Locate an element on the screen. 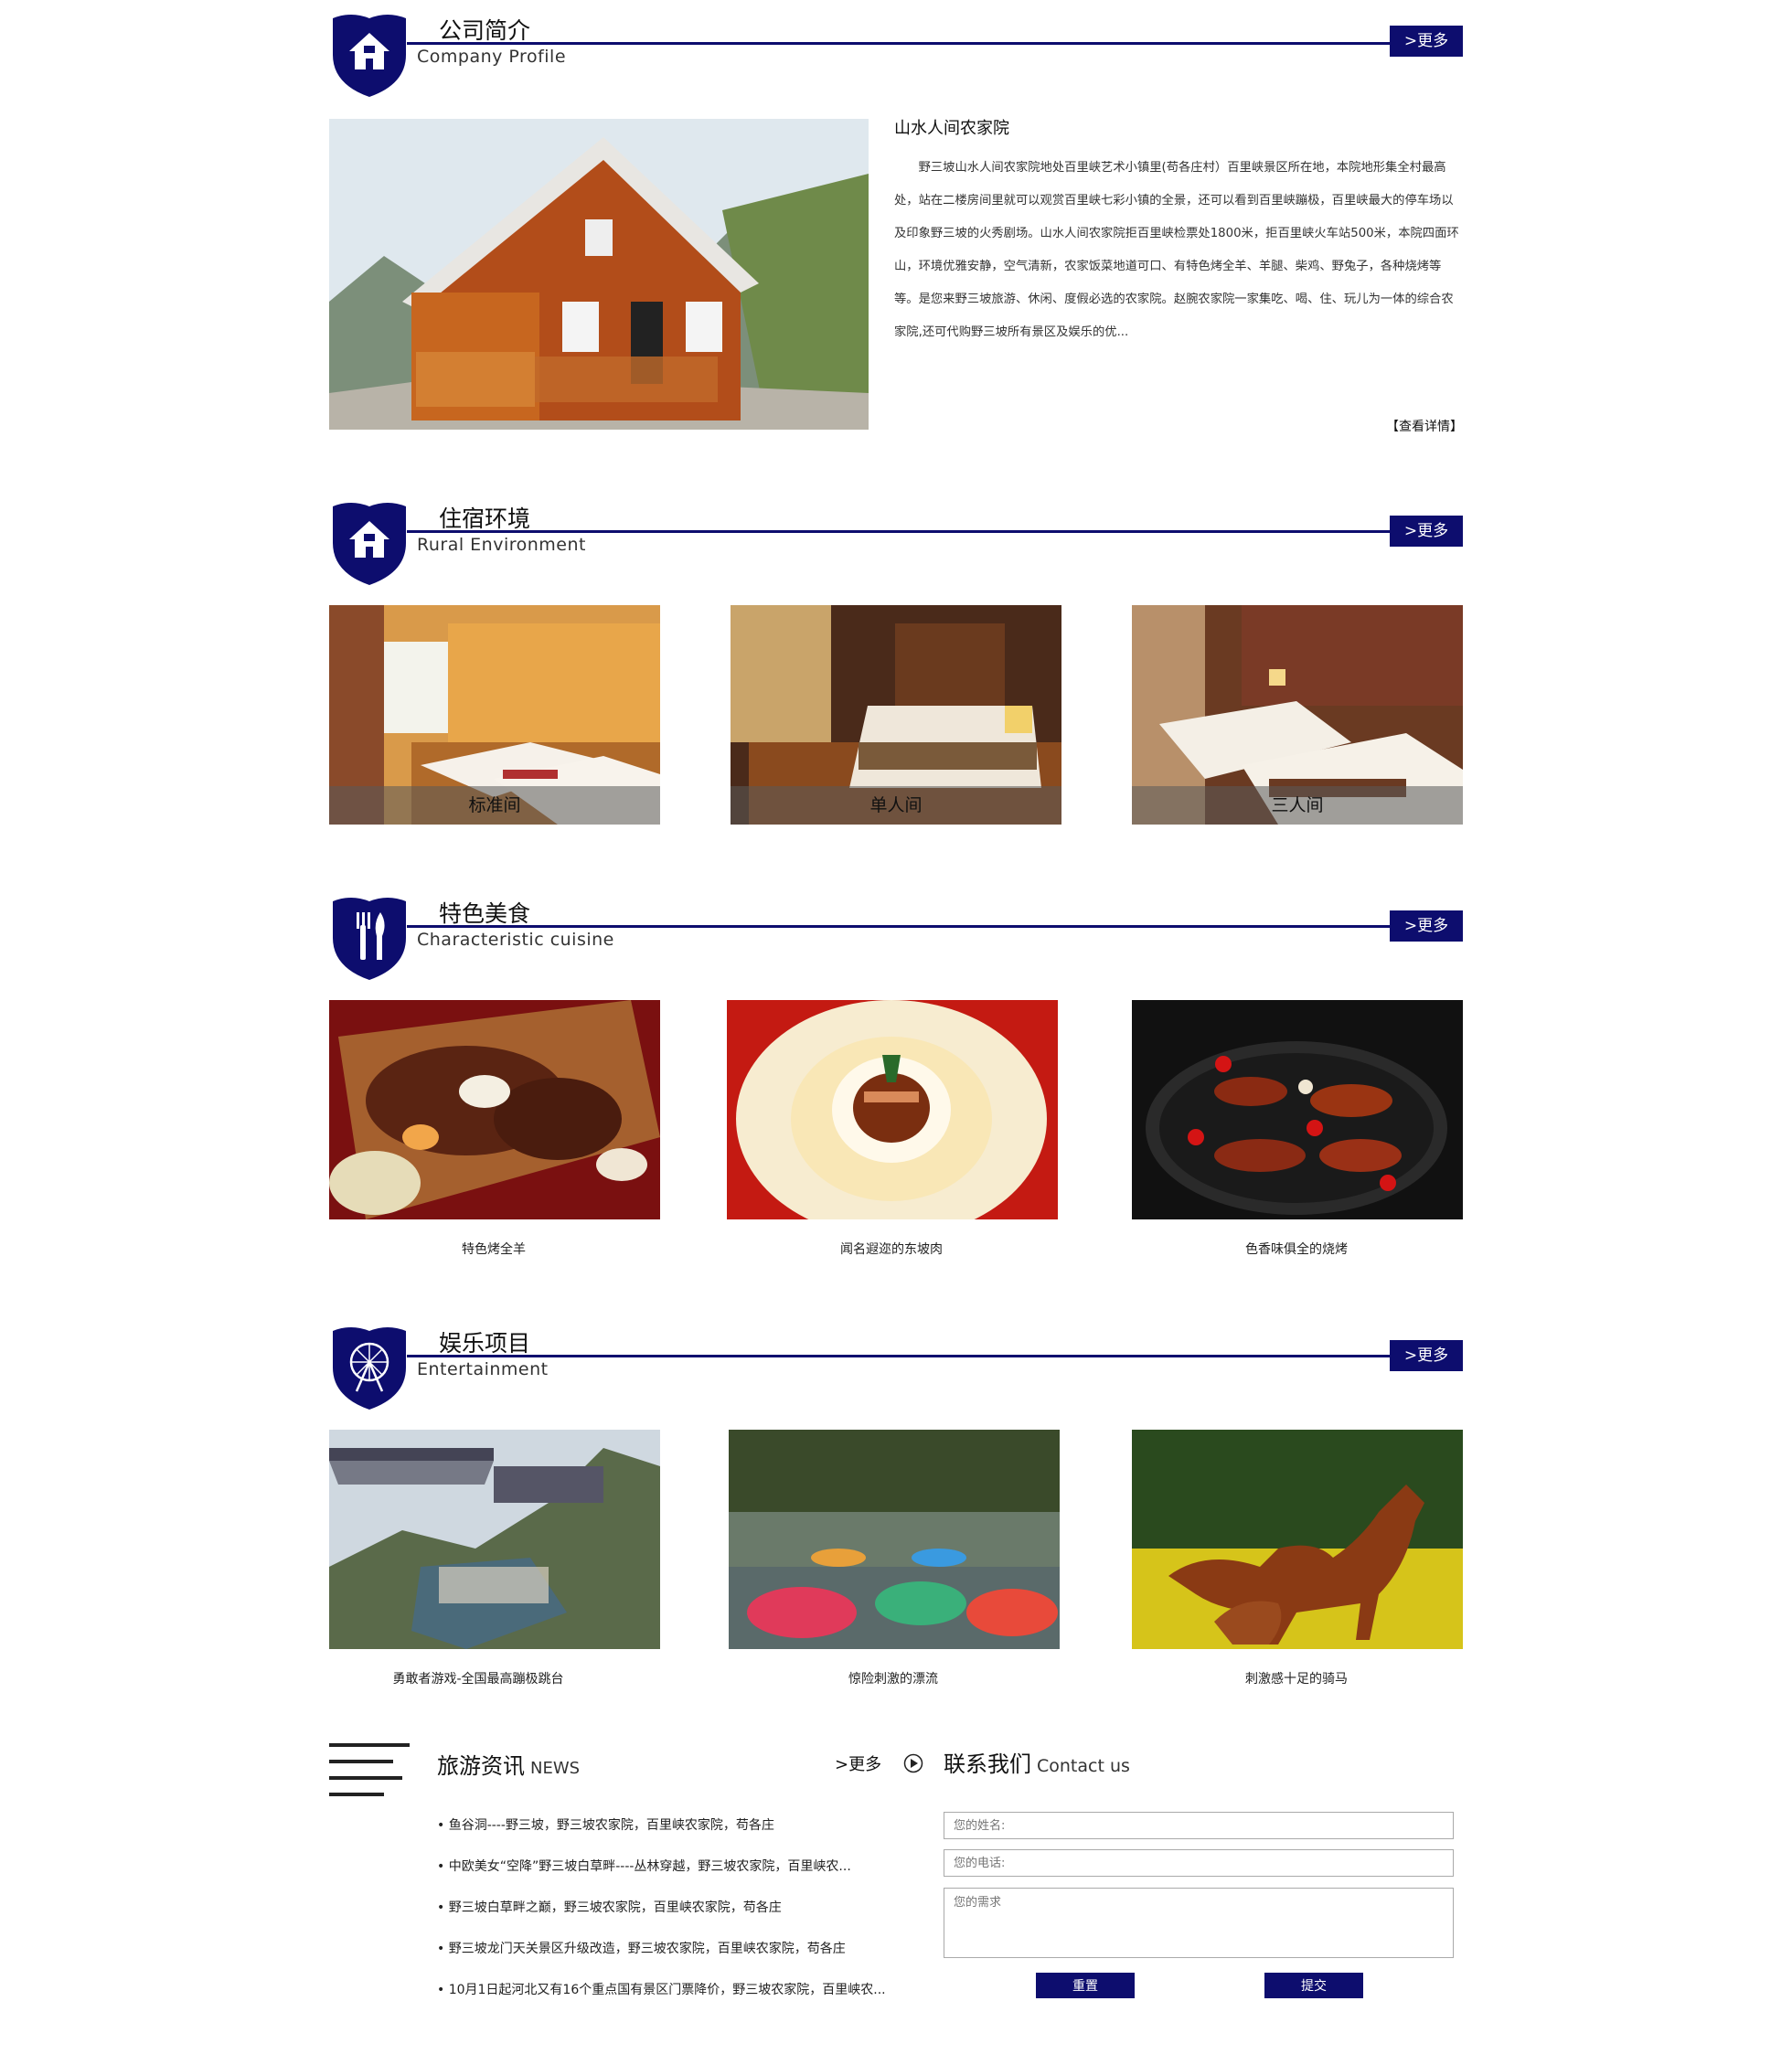 The image size is (1792, 2065). news-title-cn: 旅游资讯 is located at coordinates (481, 1766).